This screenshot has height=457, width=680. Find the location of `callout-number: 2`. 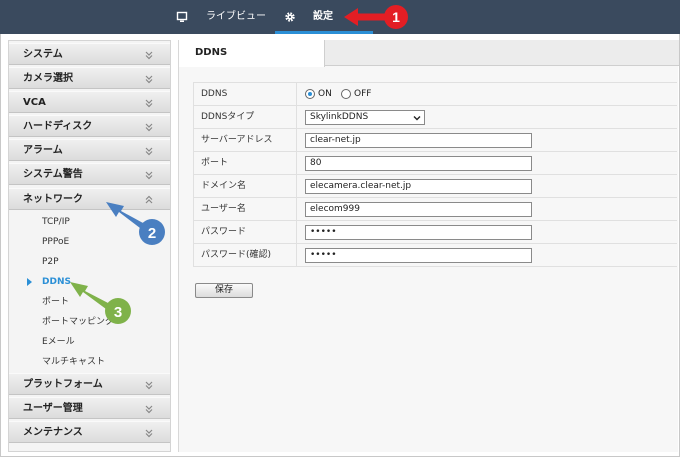

callout-number: 2 is located at coordinates (152, 233).